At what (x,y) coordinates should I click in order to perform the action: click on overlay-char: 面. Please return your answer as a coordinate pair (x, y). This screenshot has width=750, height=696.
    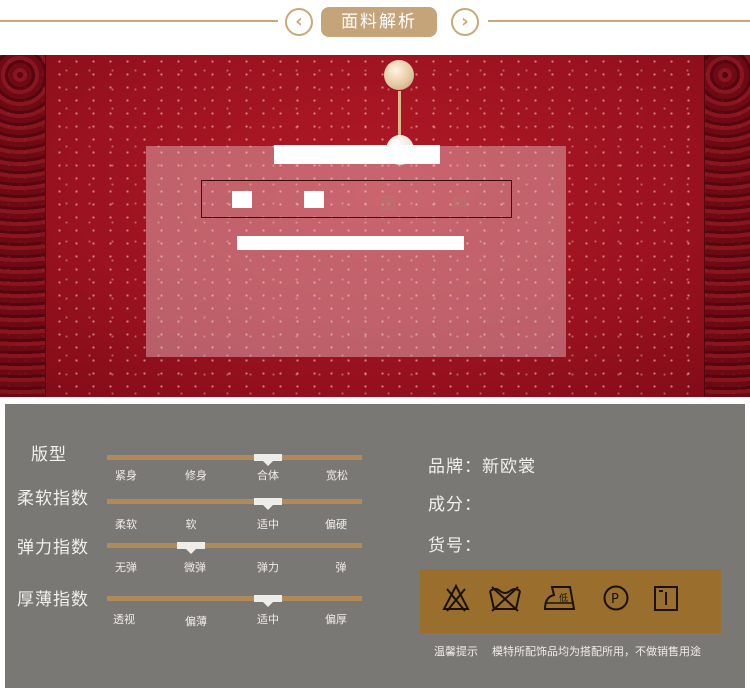
    Looking at the image, I should click on (388, 203).